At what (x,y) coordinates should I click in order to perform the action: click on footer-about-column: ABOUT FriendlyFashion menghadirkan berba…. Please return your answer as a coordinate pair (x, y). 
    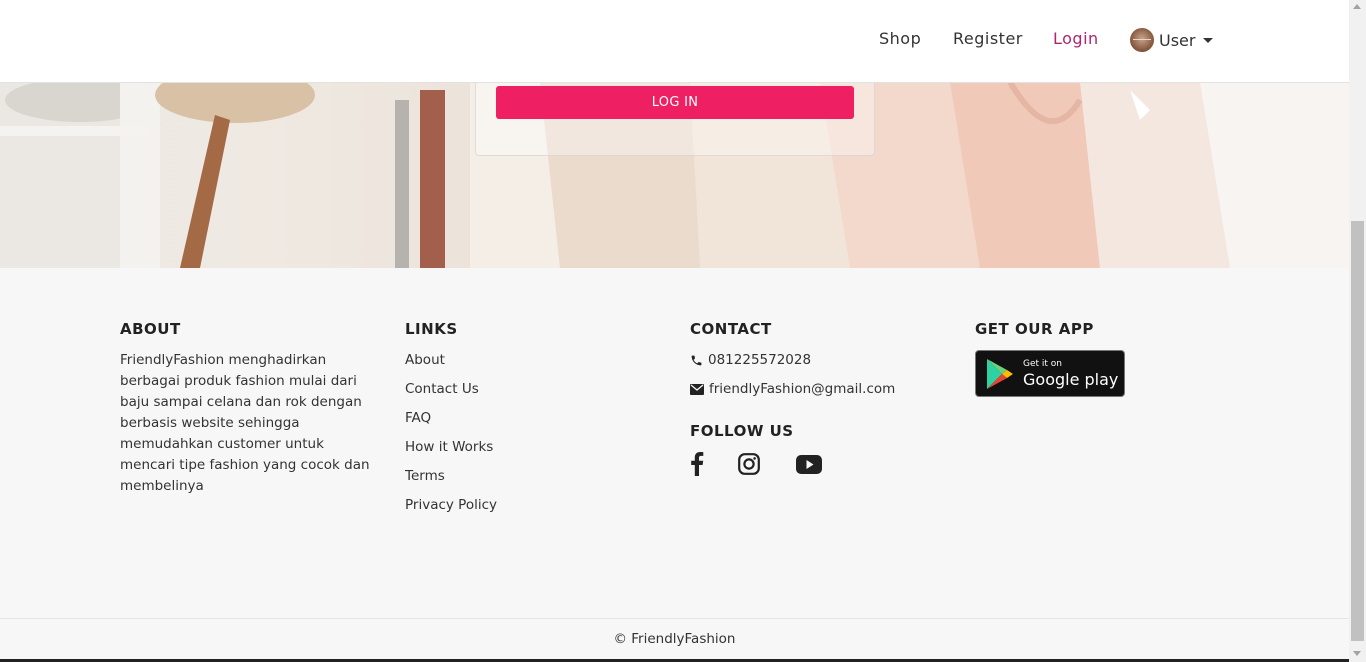
    Looking at the image, I should click on (246, 408).